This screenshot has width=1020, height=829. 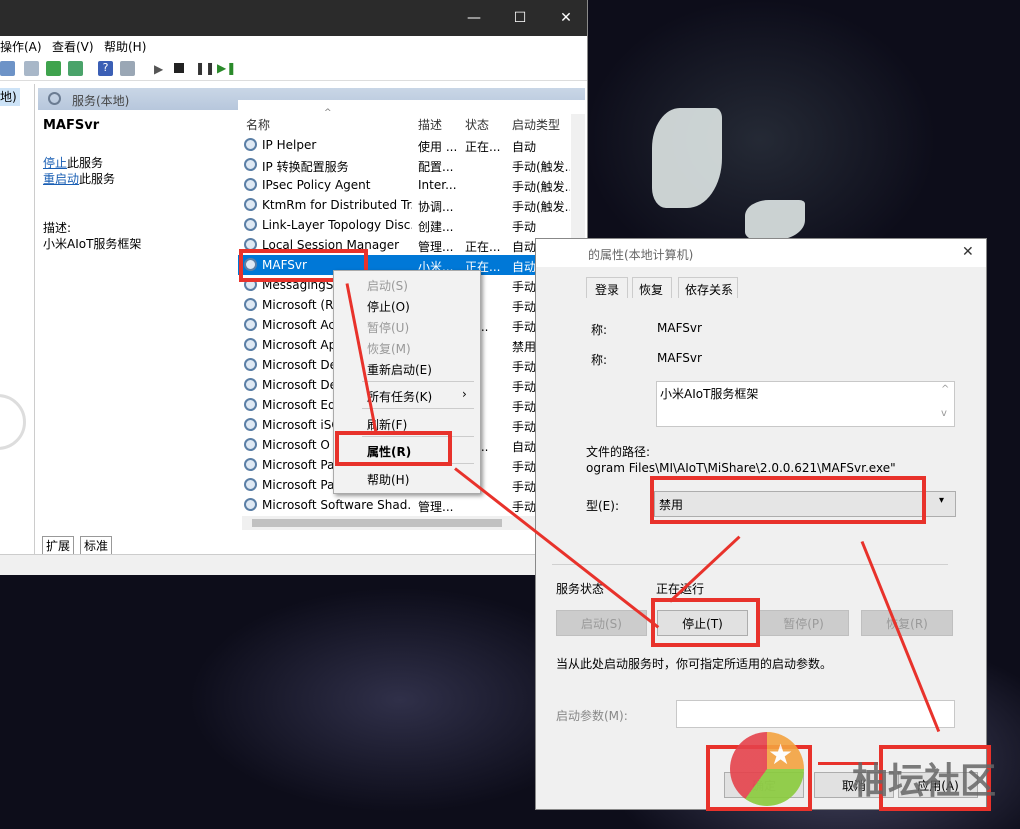 I want to click on menu-item-all-tasks-label: 所有任务(K), so click(x=400, y=397).